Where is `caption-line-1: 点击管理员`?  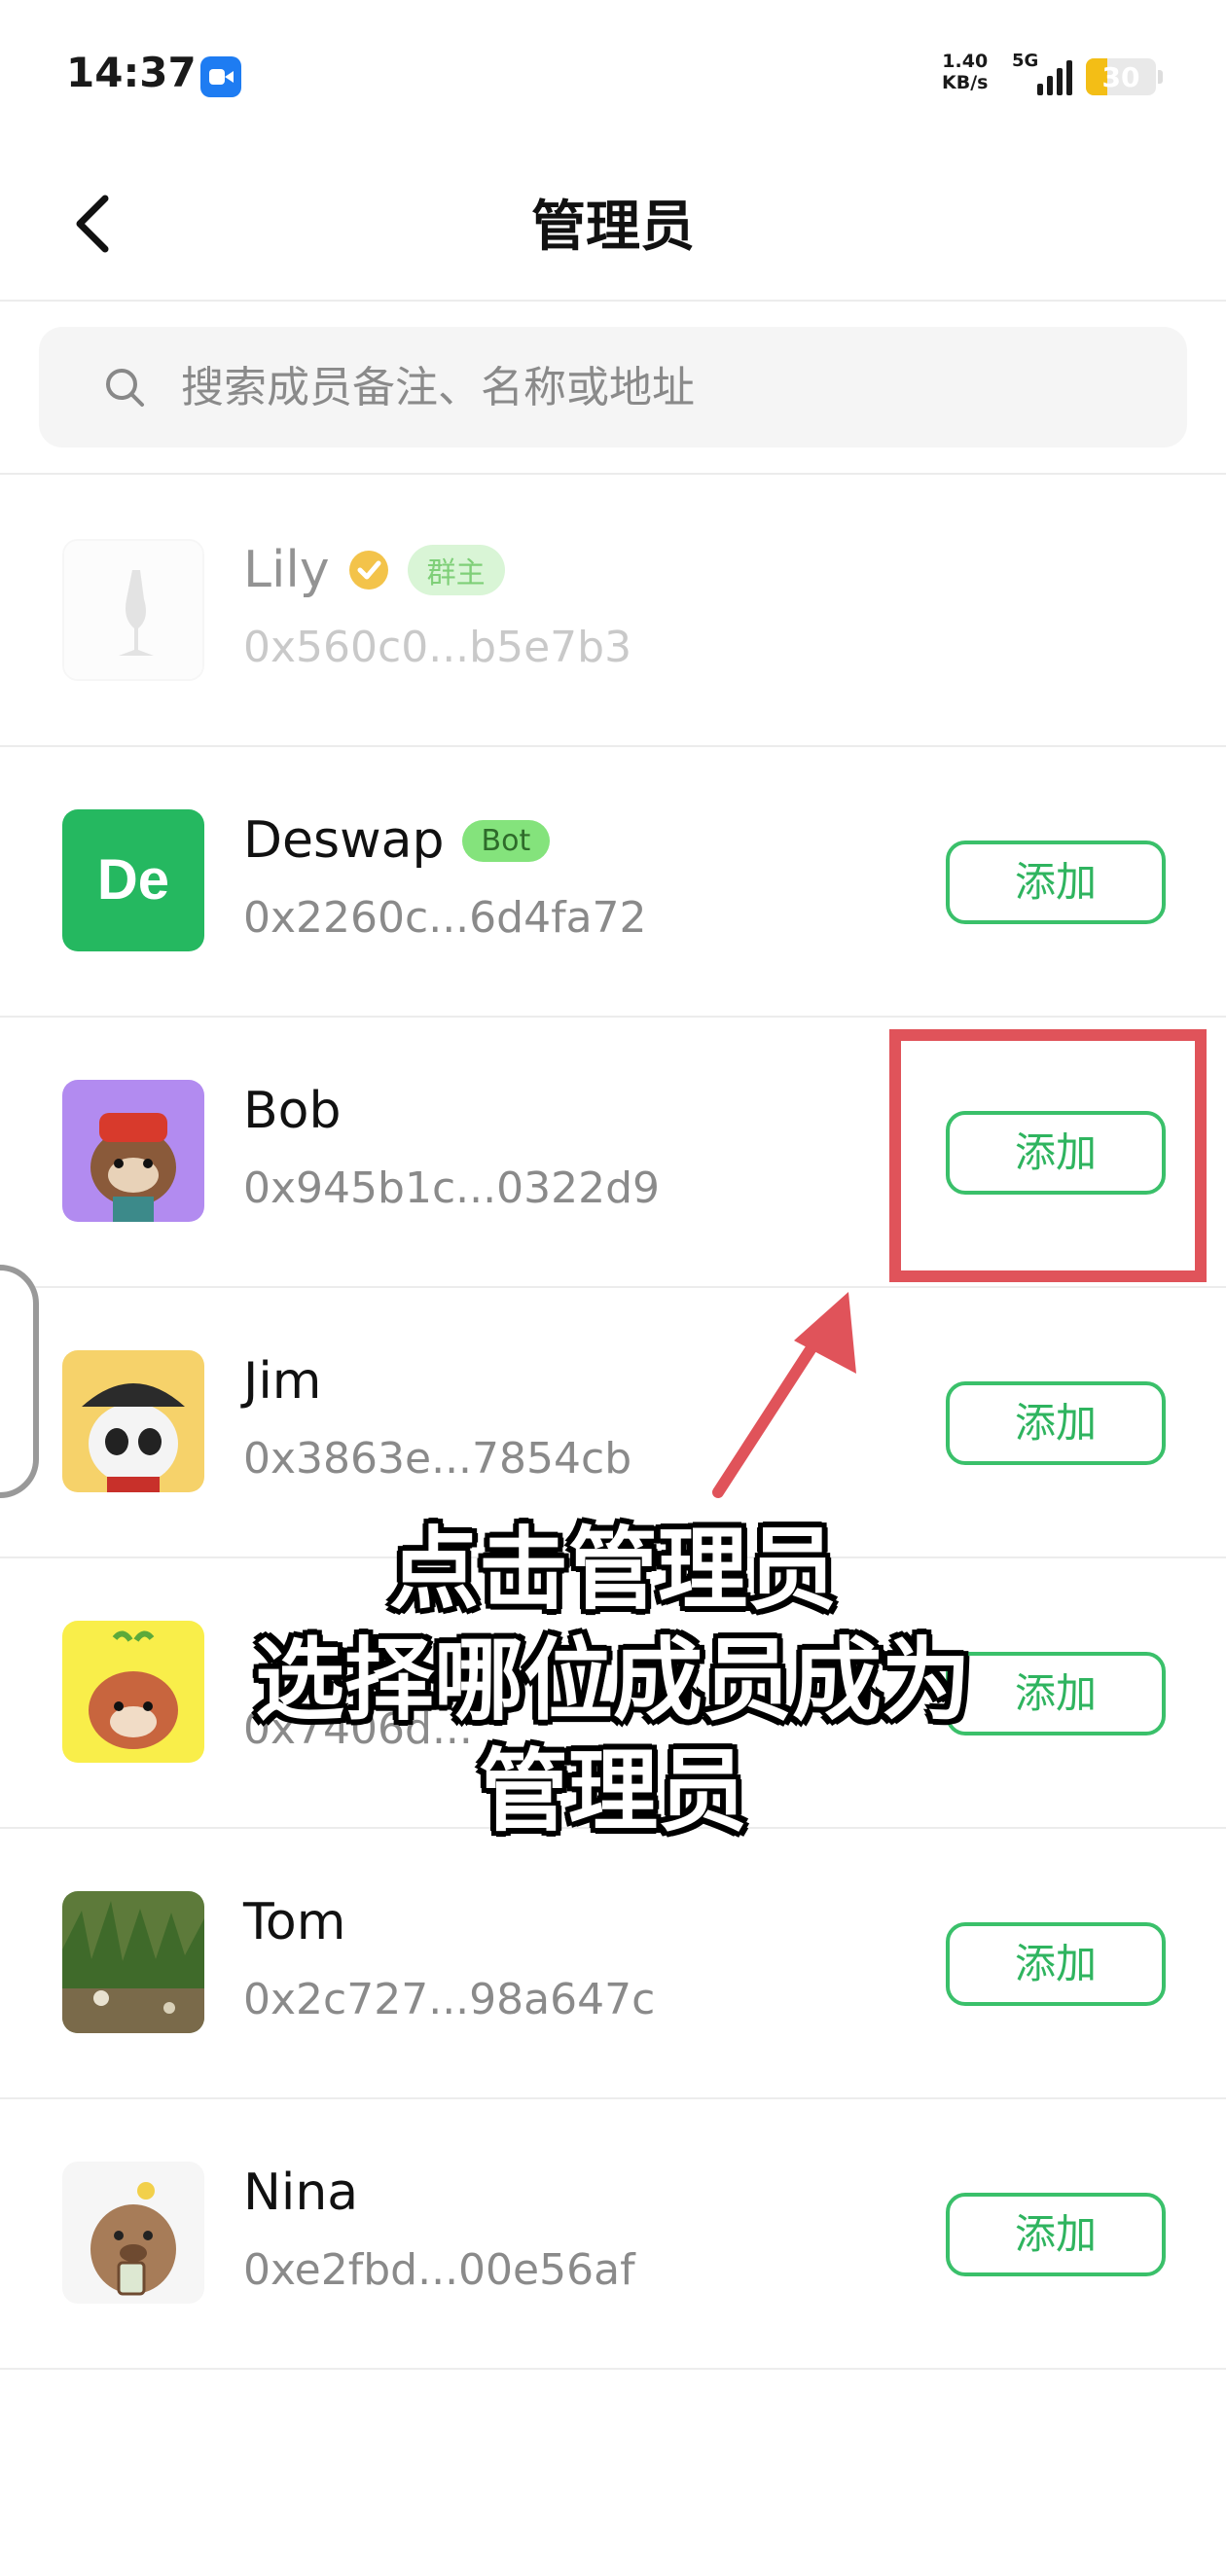
caption-line-1: 点击管理员 is located at coordinates (612, 1570).